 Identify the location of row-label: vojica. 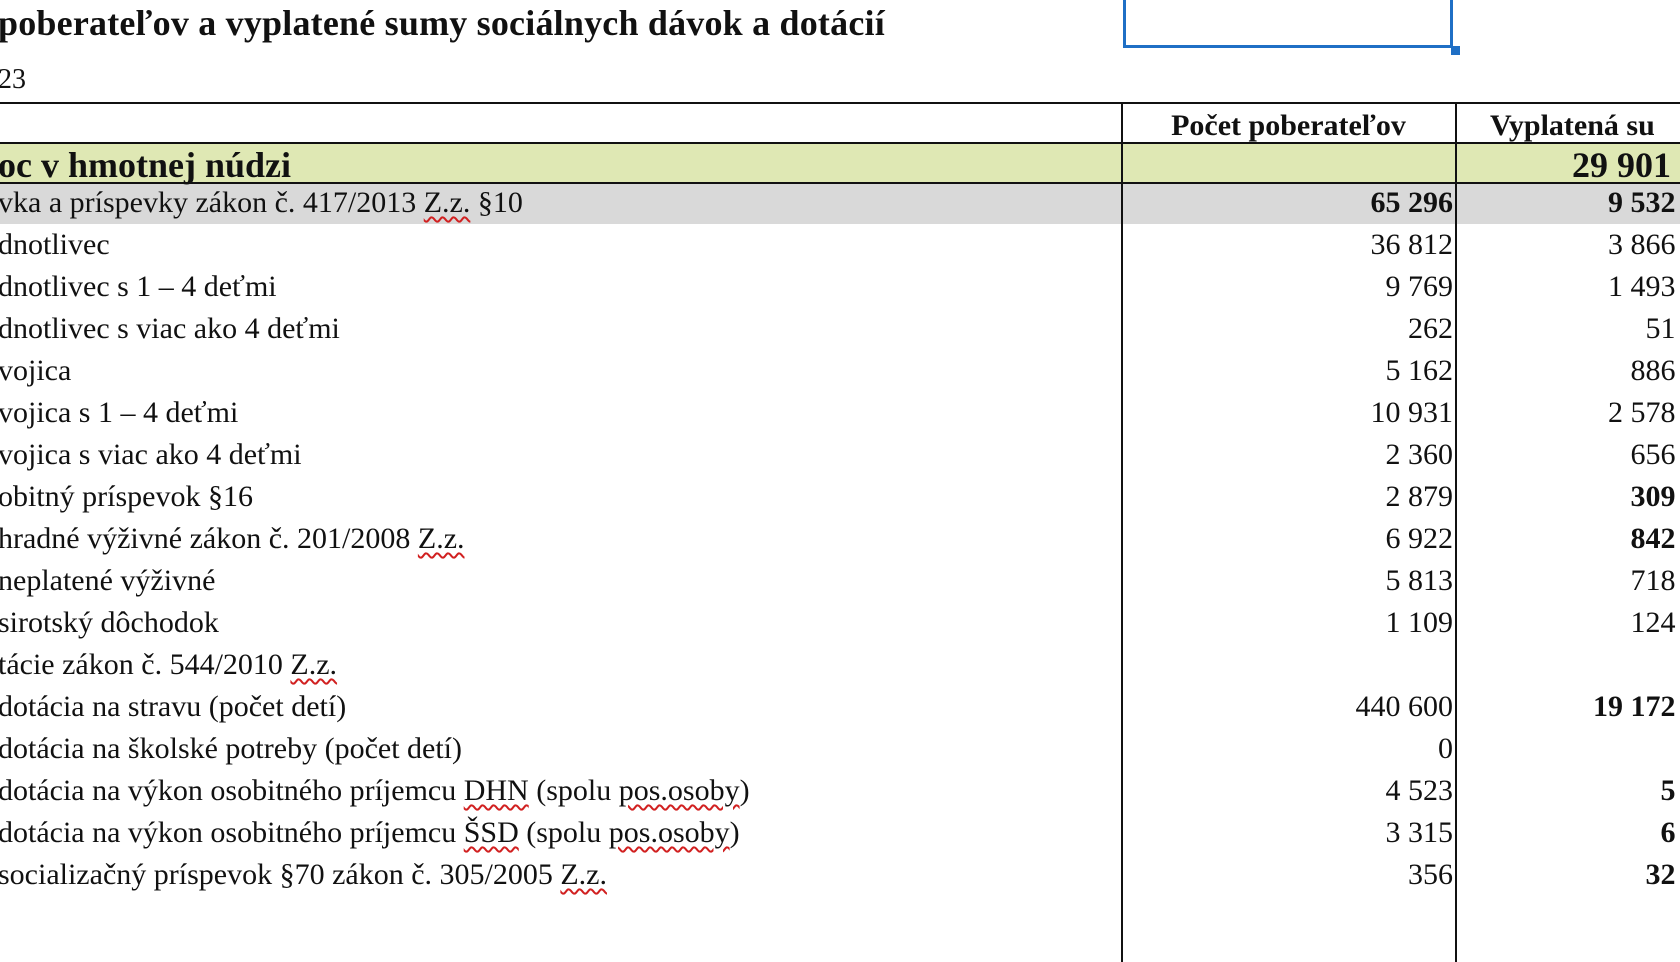
(558, 371).